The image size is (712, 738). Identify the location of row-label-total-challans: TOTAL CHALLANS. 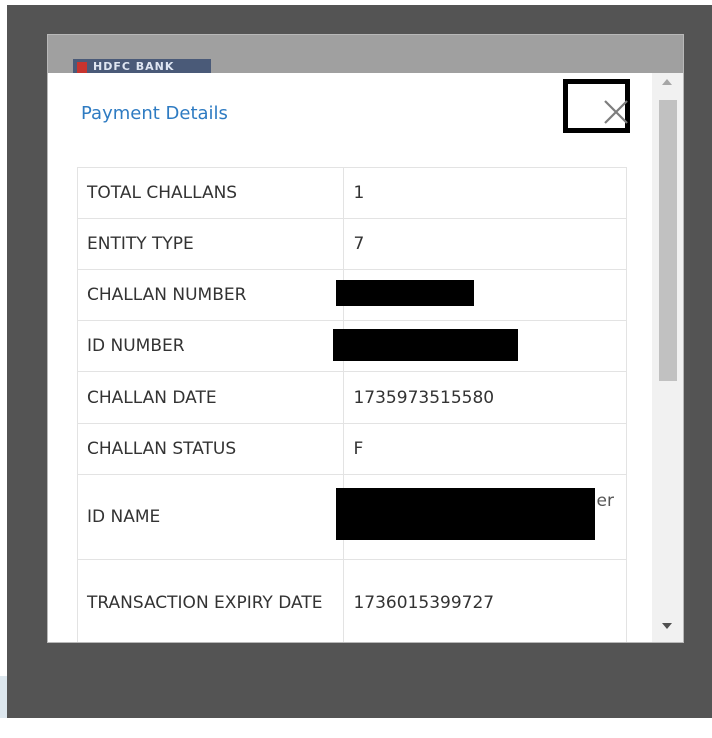
(210, 193).